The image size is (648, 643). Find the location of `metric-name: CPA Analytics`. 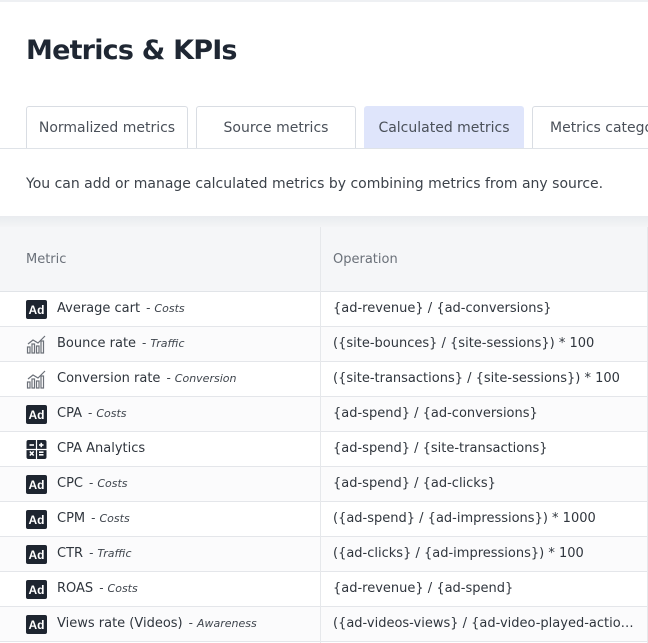

metric-name: CPA Analytics is located at coordinates (101, 448).